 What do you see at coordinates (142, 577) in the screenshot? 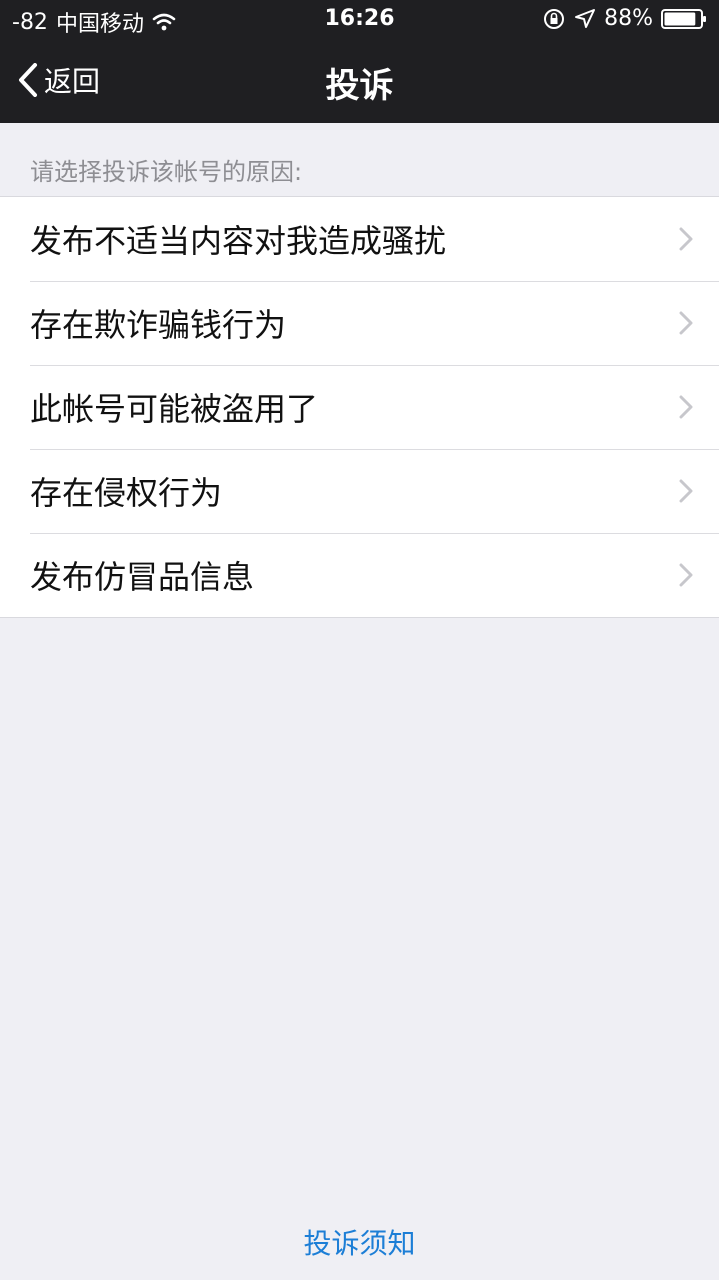
I see `reason-label: 发布仿冒品信息` at bounding box center [142, 577].